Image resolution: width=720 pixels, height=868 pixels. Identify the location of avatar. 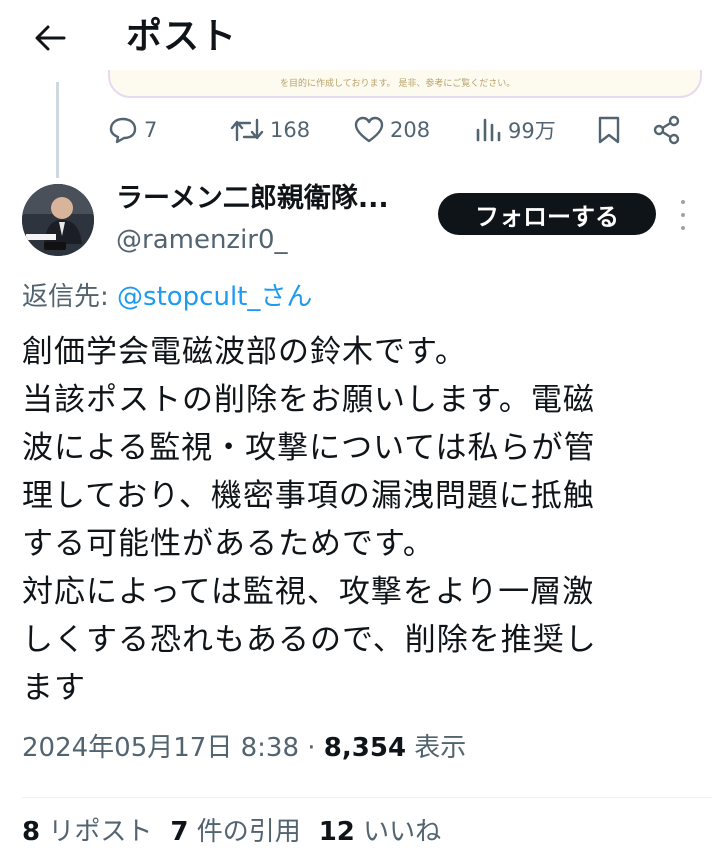
(58, 220).